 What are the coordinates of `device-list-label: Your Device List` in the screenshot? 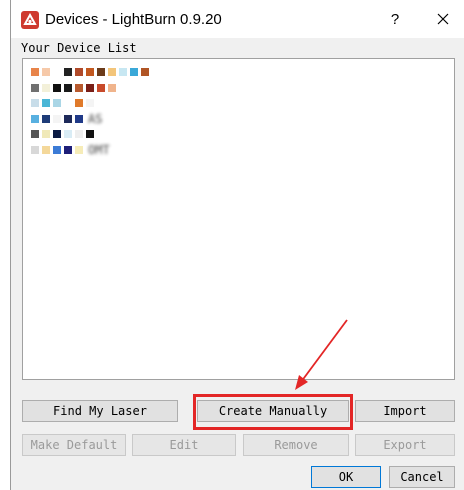 It's located at (79, 48).